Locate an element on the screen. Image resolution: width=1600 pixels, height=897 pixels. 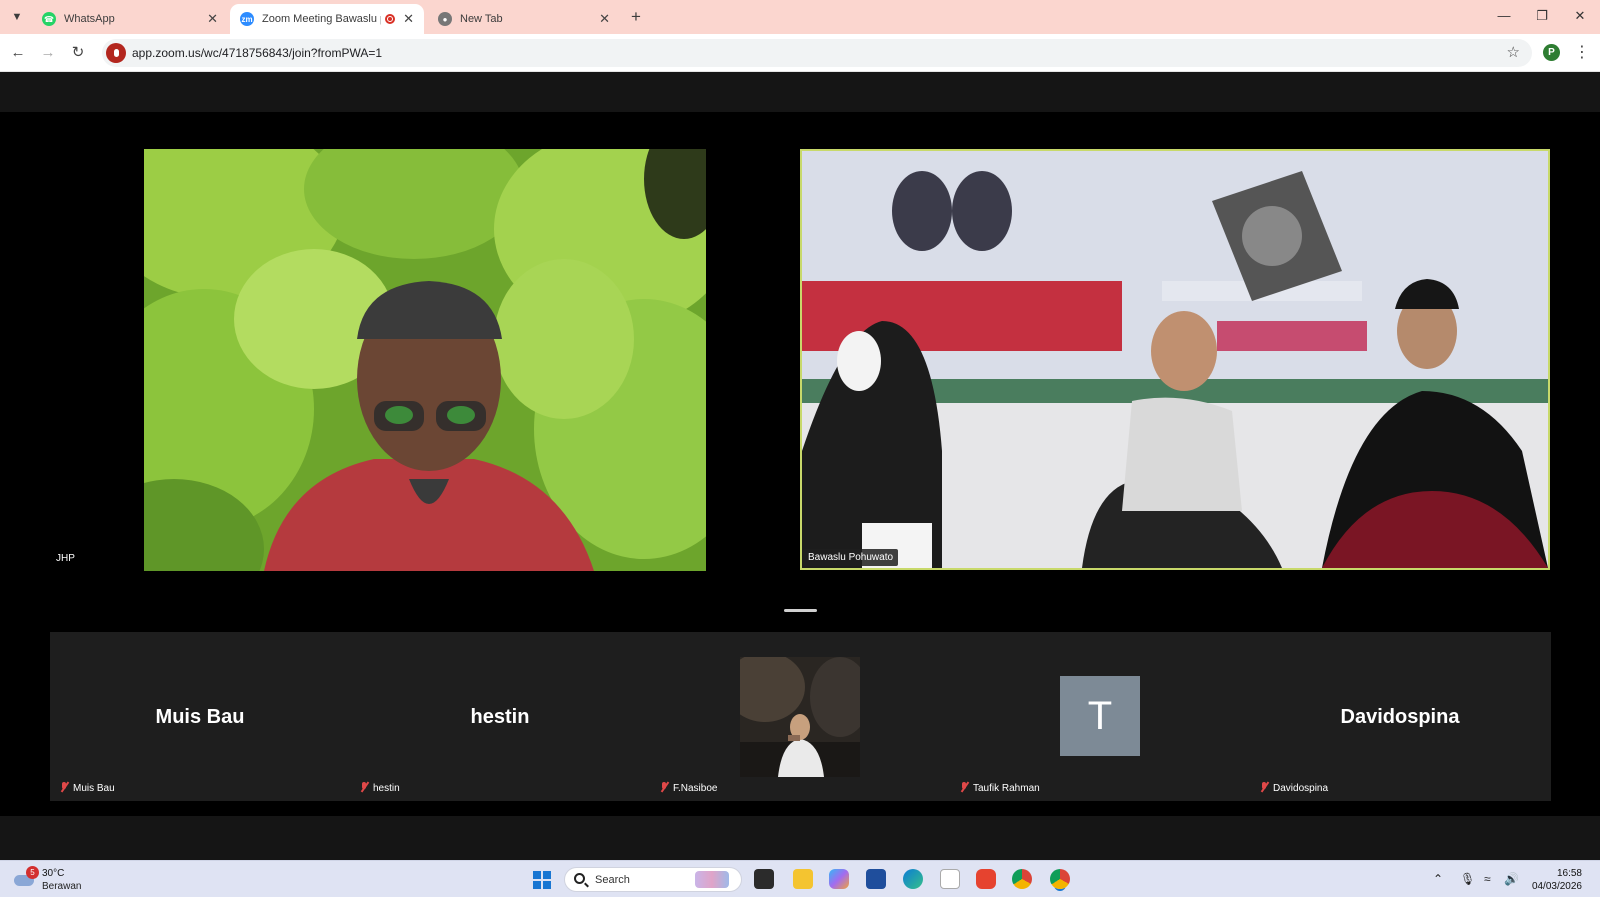
participant-display-name: Muis Bau is located at coordinates (200, 717).